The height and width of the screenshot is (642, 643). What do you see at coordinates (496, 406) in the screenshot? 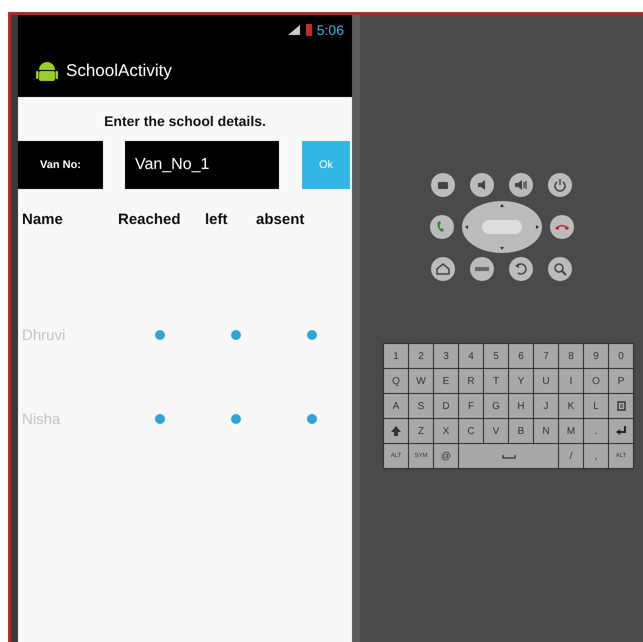
I see `keyboard-key: G` at bounding box center [496, 406].